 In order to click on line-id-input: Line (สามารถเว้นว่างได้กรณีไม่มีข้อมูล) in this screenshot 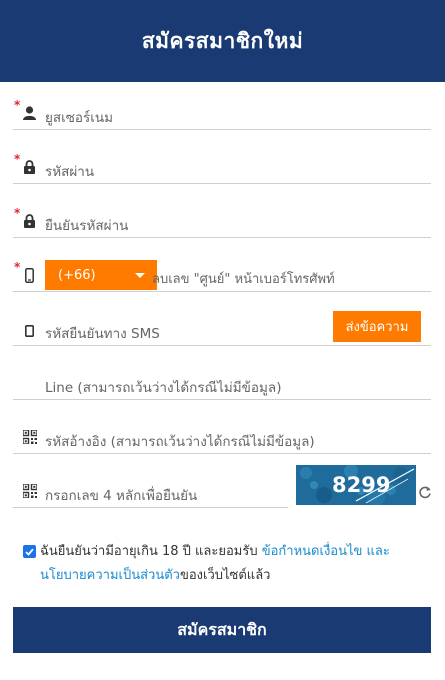, I will do `click(163, 387)`.